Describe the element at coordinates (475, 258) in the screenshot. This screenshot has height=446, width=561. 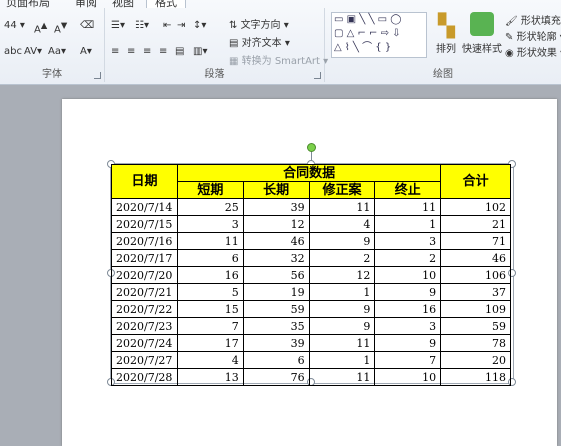
I see `total-cell: 46` at that location.